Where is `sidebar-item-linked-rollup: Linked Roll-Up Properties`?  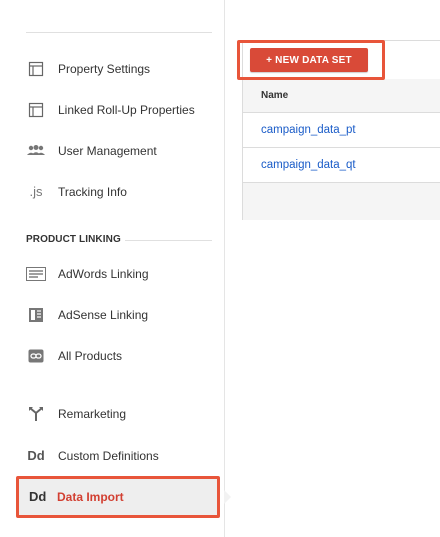
sidebar-item-linked-rollup: Linked Roll-Up Properties is located at coordinates (112, 109).